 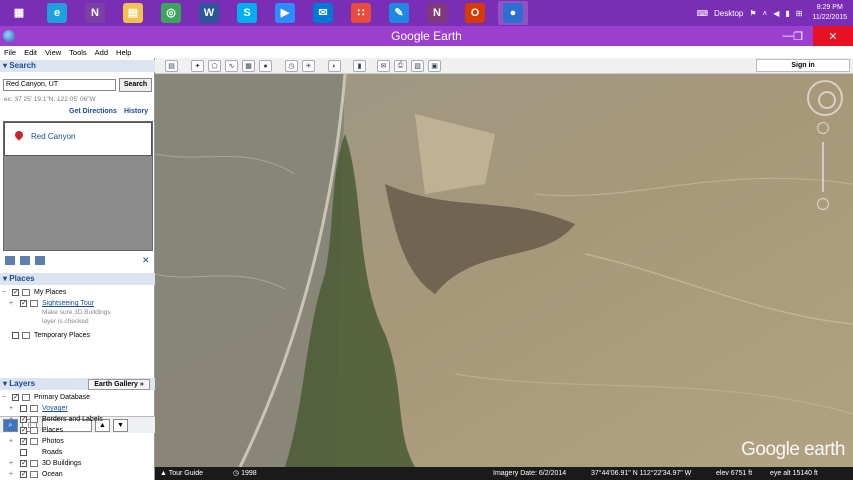 What do you see at coordinates (799, 13) in the screenshot?
I see `windows-flag-icon: ⊞` at bounding box center [799, 13].